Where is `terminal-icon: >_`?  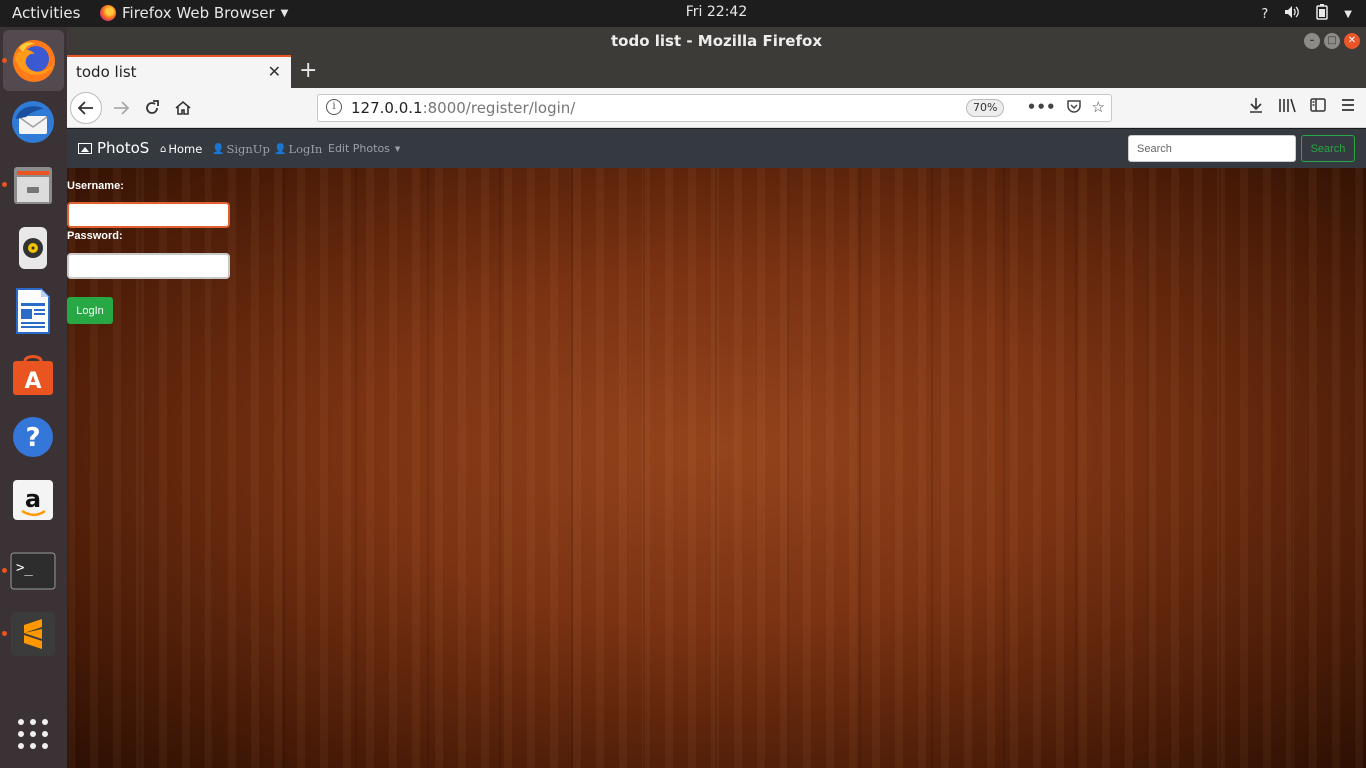
terminal-icon: >_ is located at coordinates (33, 571).